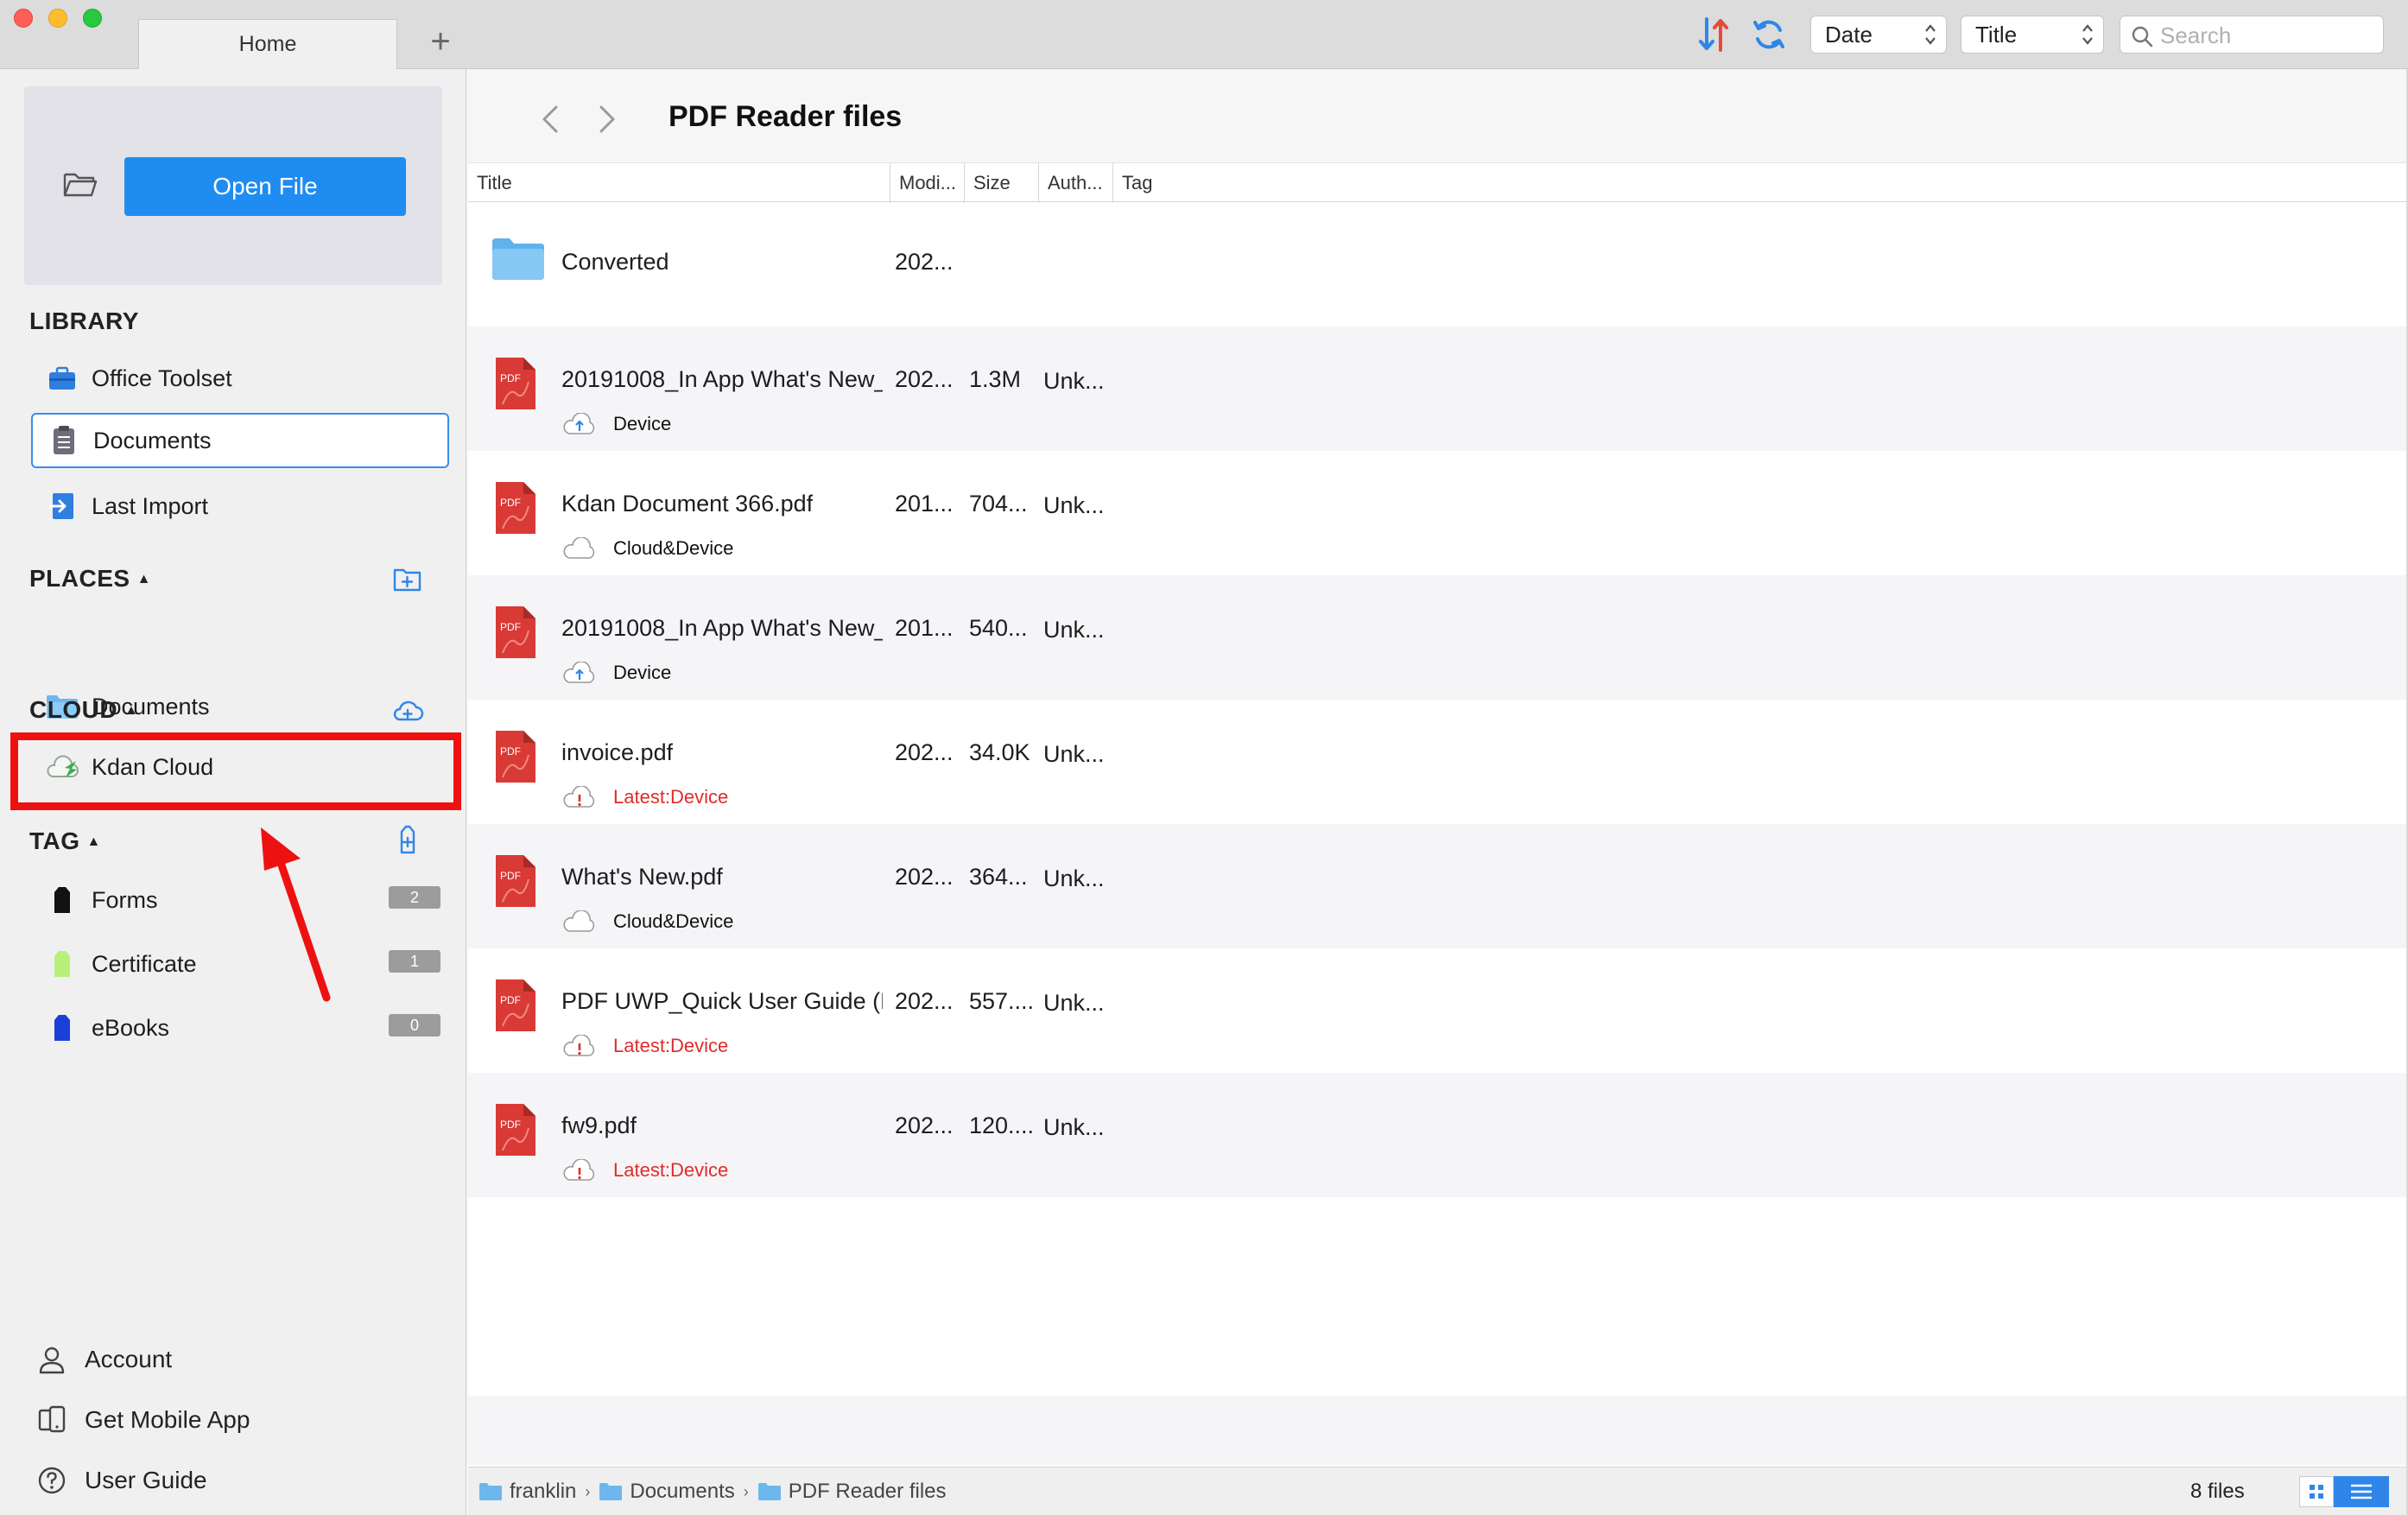 The image size is (2408, 1515). I want to click on column-header-title: Title, so click(679, 183).